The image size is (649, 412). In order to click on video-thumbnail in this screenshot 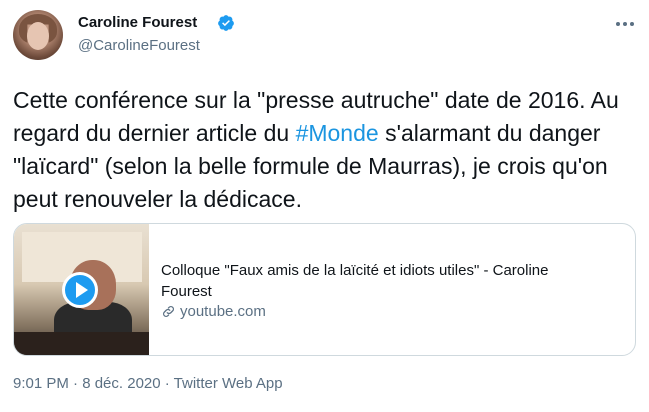, I will do `click(81, 289)`.